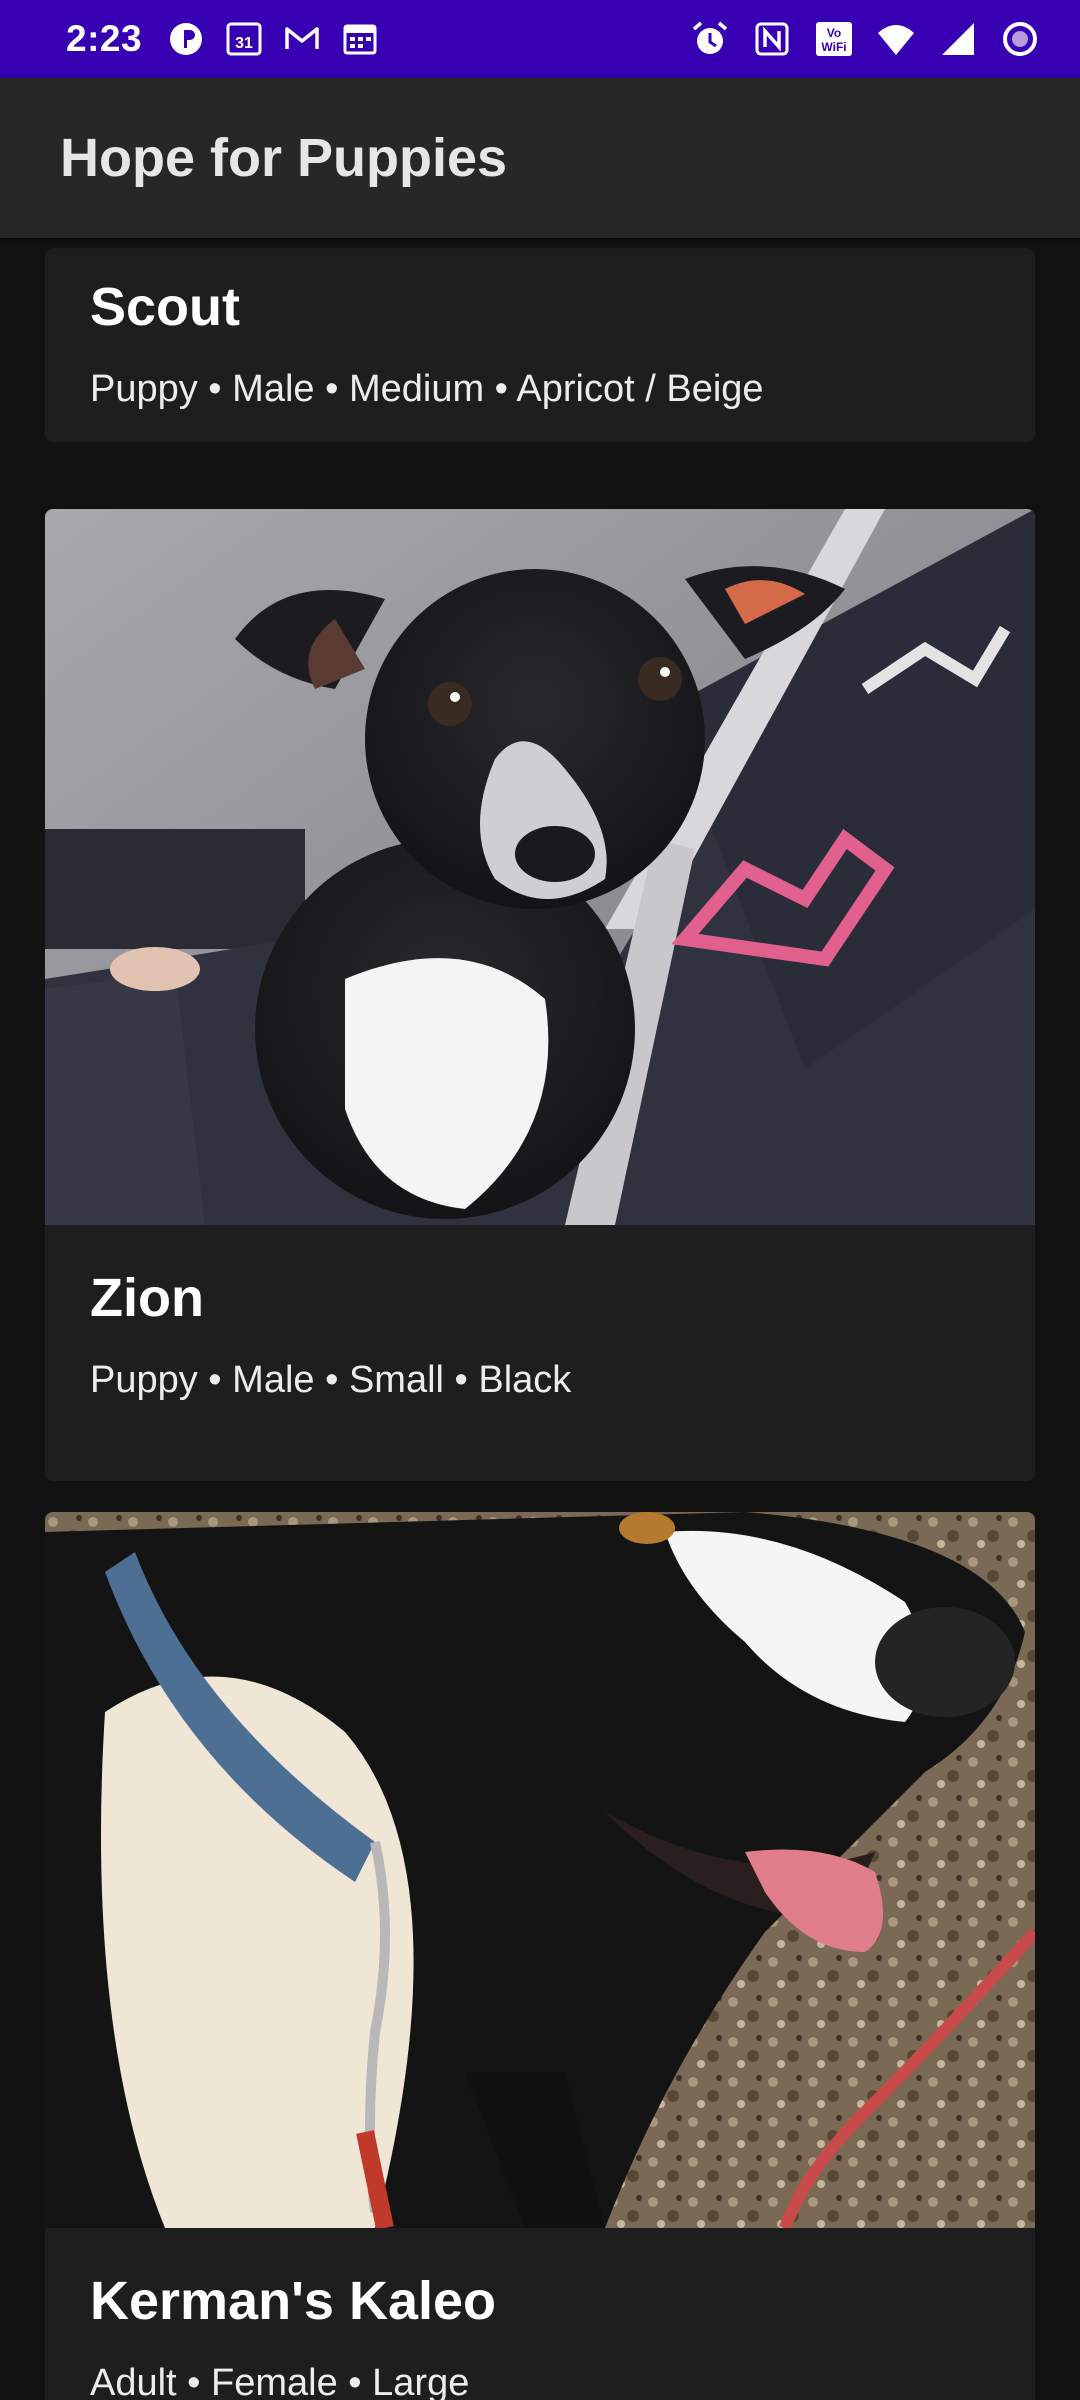 The height and width of the screenshot is (2400, 1080). I want to click on pet-details: Puppy • Male • Medium • Apricot / Beige, so click(427, 389).